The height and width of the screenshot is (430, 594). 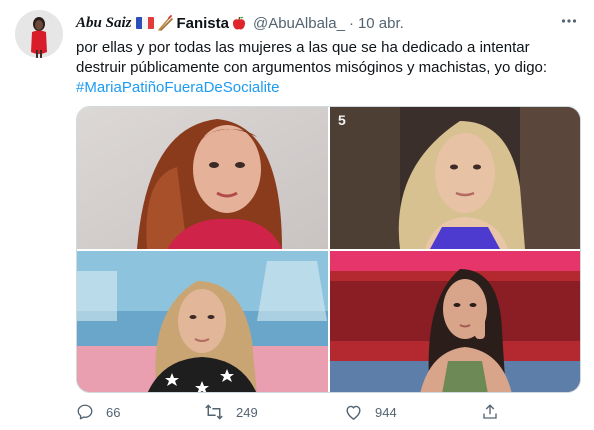 What do you see at coordinates (328, 88) in the screenshot?
I see `hashtag-link: #MariaPatiñoFueraDeSocialite` at bounding box center [328, 88].